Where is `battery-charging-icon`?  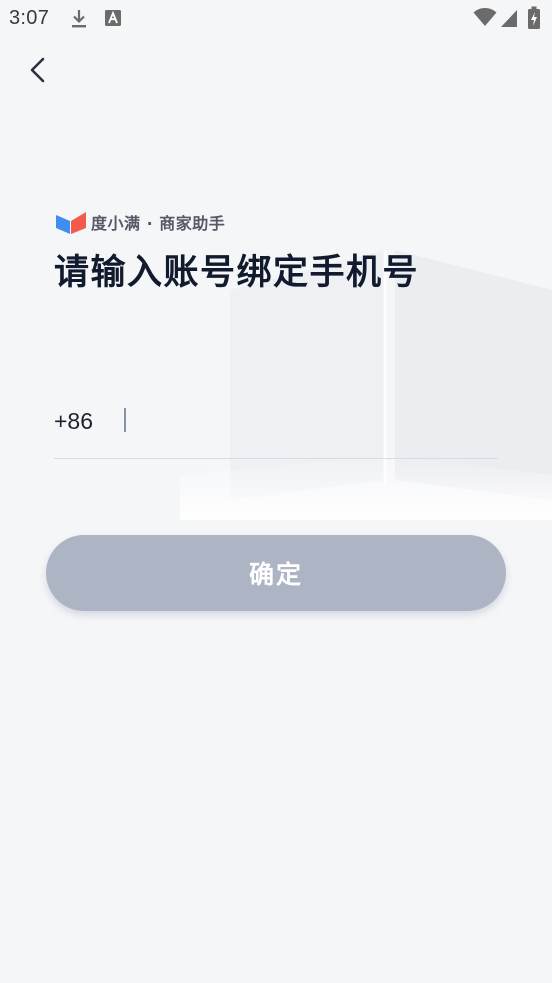
battery-charging-icon is located at coordinates (534, 17).